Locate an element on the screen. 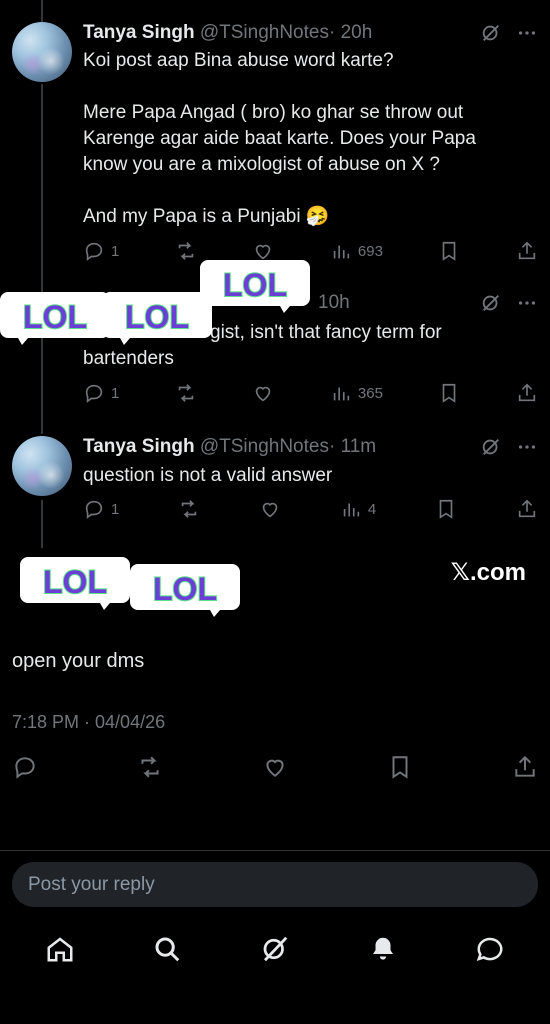 The width and height of the screenshot is (550, 1024). views-count: 365 is located at coordinates (370, 393).